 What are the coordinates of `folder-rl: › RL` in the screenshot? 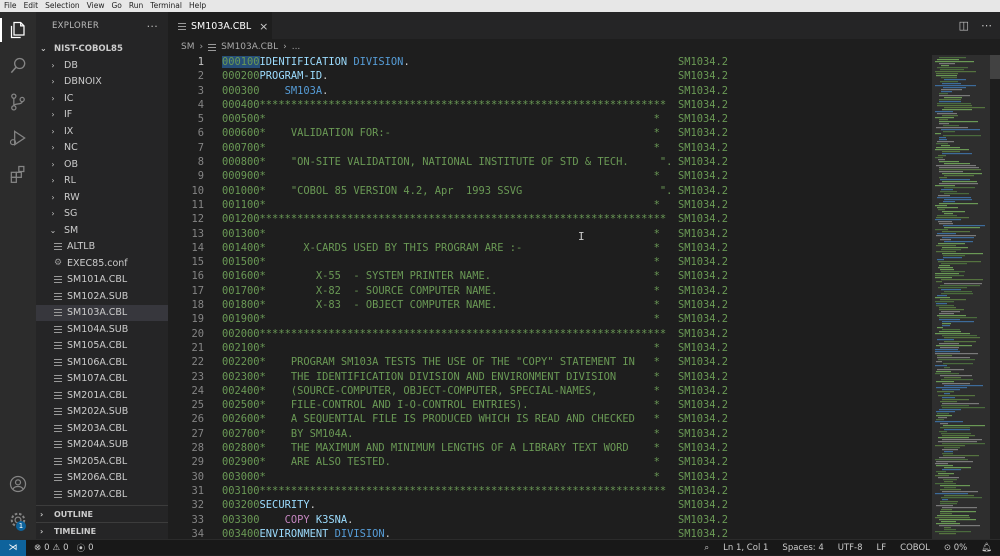 It's located at (102, 181).